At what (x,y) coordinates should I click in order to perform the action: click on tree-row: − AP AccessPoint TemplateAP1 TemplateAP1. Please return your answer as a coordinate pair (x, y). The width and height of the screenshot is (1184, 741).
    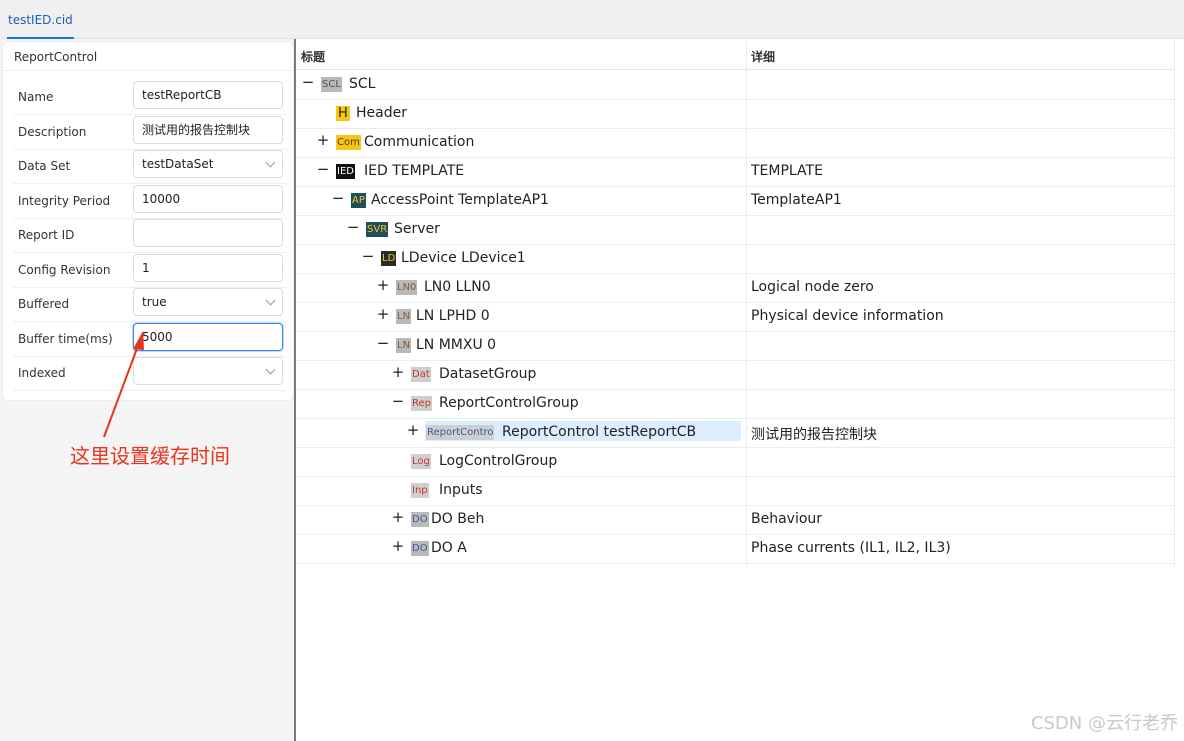
    Looking at the image, I should click on (735, 201).